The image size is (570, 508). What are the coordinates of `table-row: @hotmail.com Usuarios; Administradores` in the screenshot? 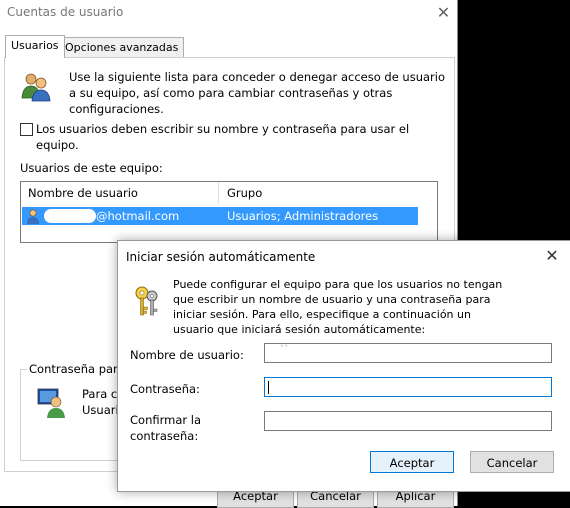 It's located at (220, 216).